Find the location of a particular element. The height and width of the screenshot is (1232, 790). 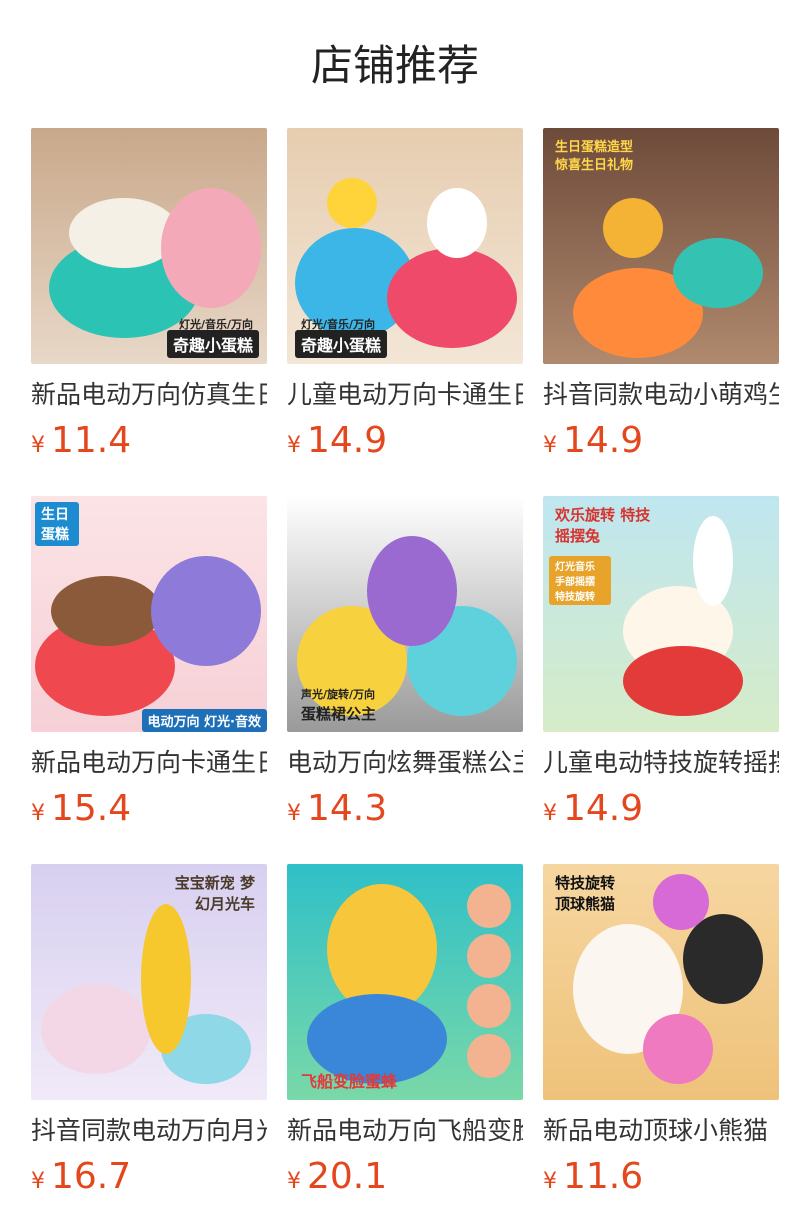

image-sub: 灯光音乐 手部摇摆 特技旋转 is located at coordinates (580, 580).